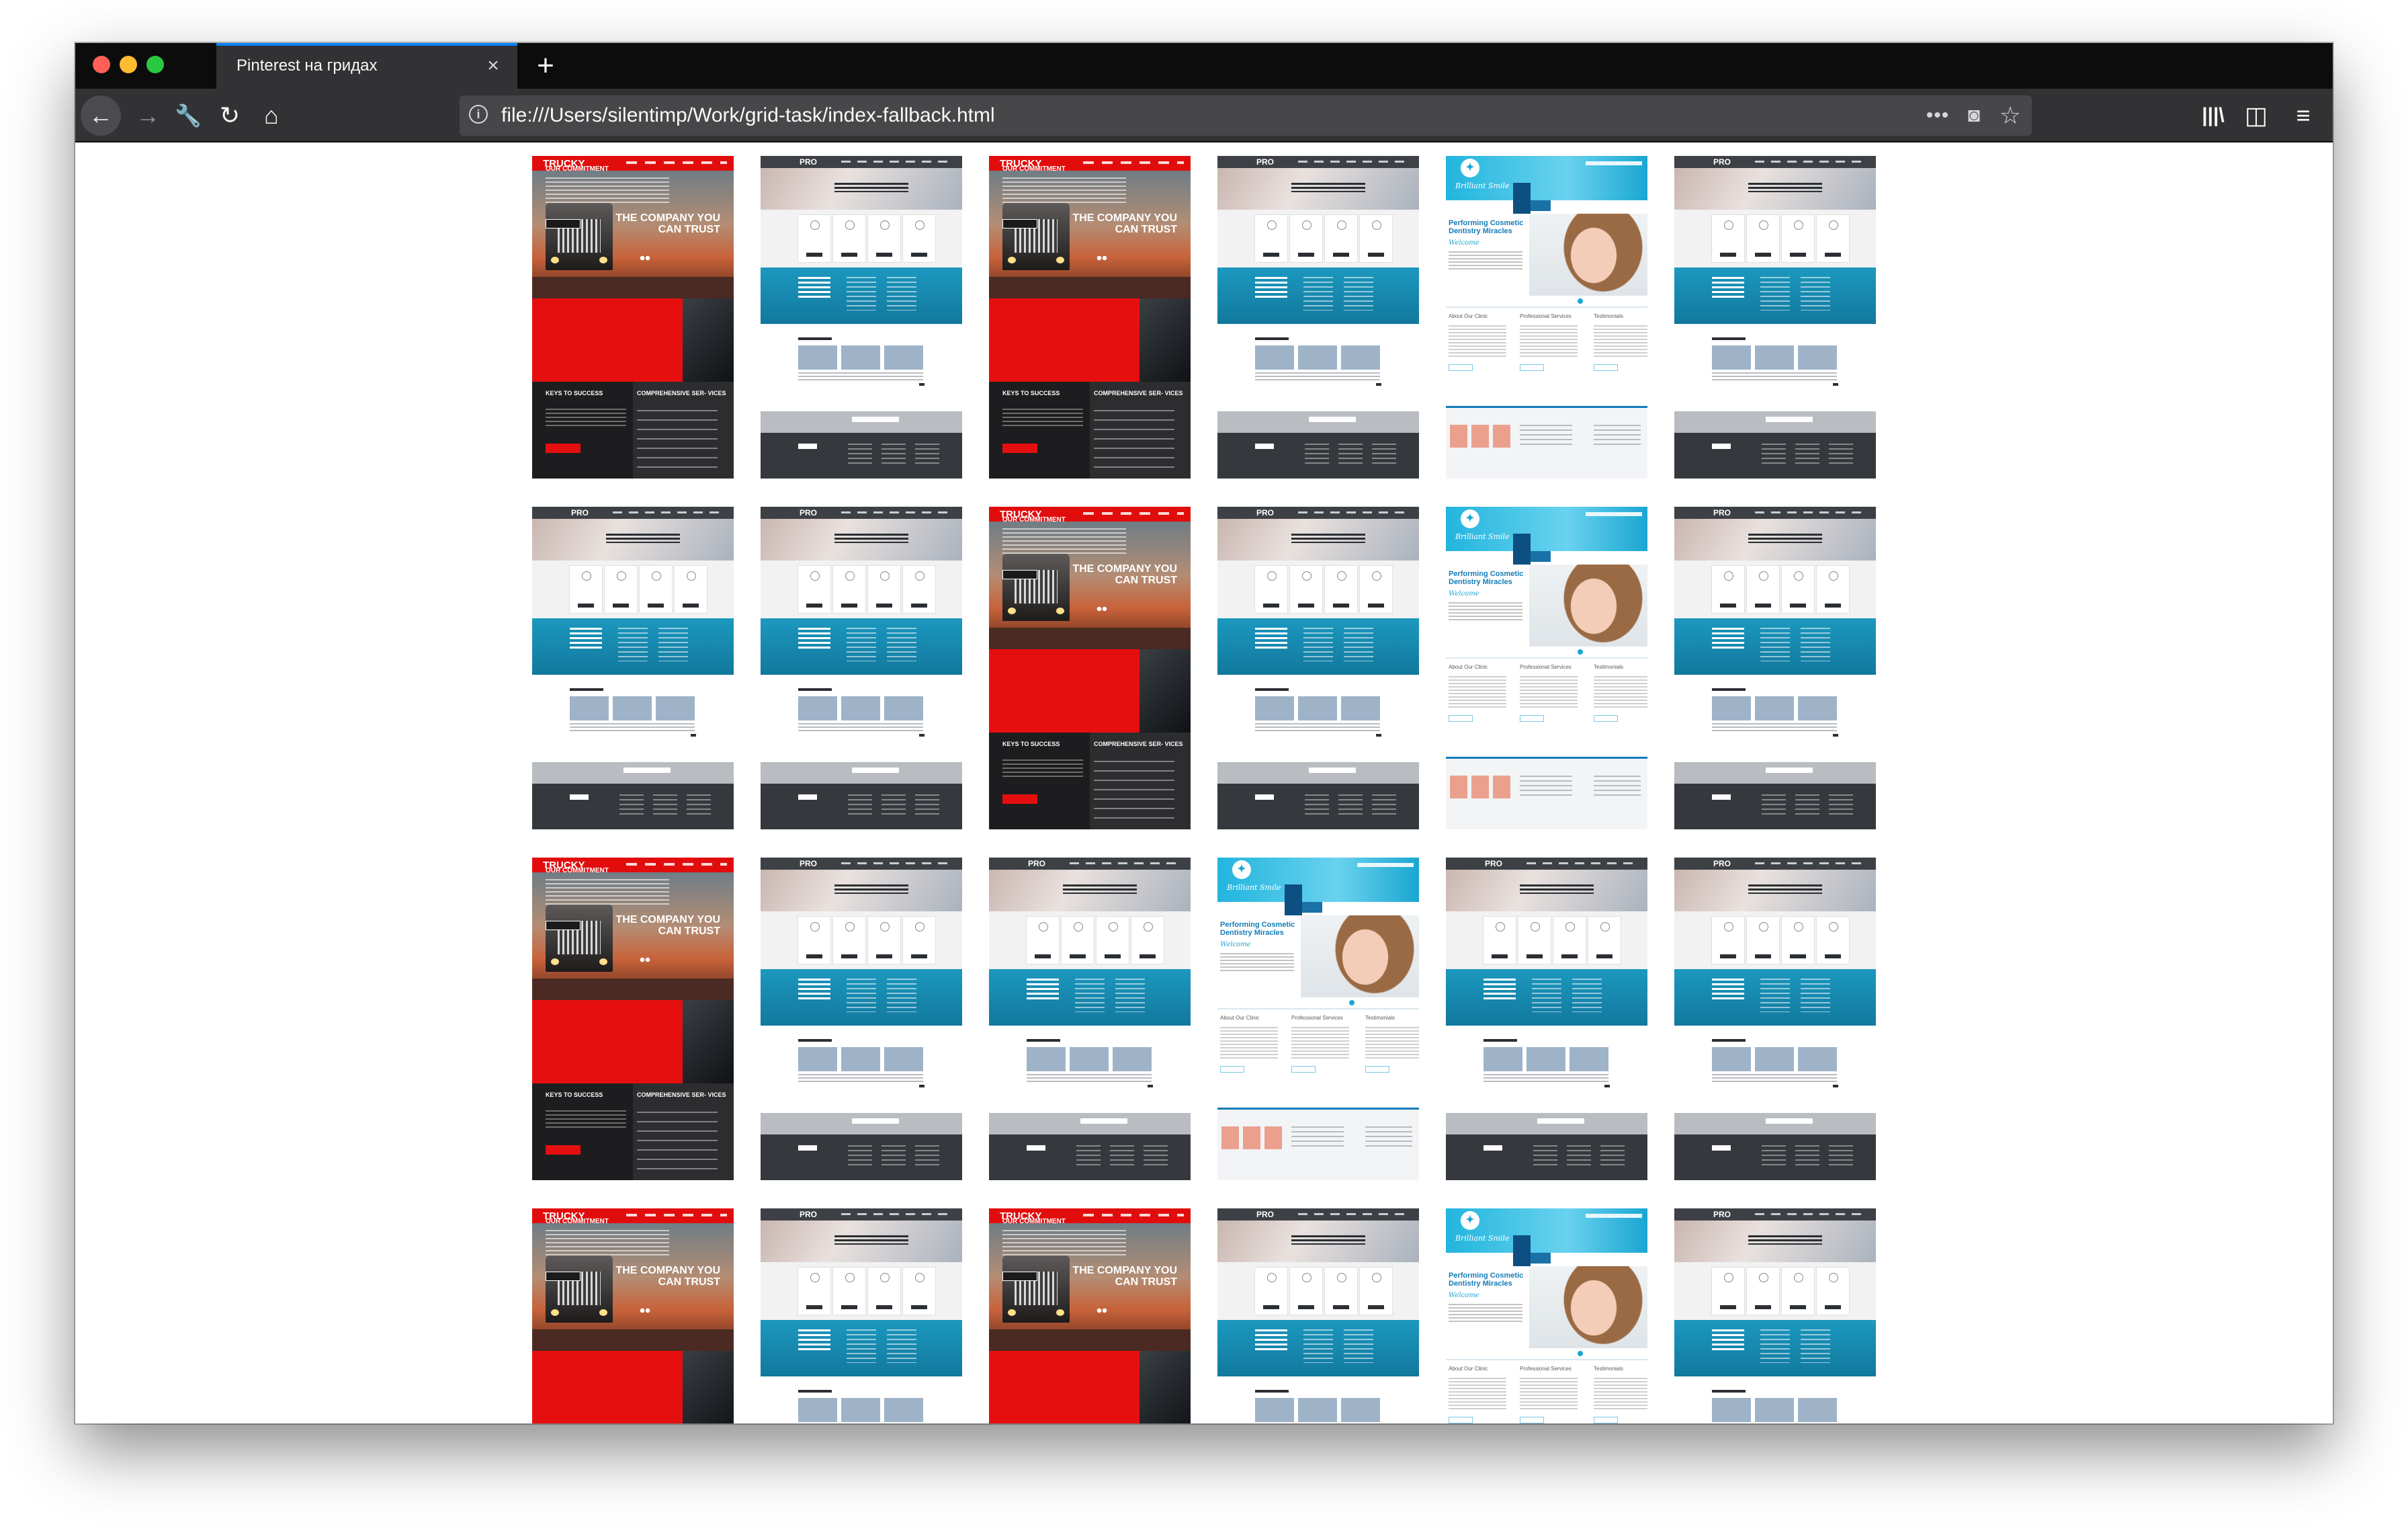 The height and width of the screenshot is (1531, 2408). Describe the element at coordinates (1468, 1369) in the screenshot. I see `column-heading: About Our Clinic` at that location.